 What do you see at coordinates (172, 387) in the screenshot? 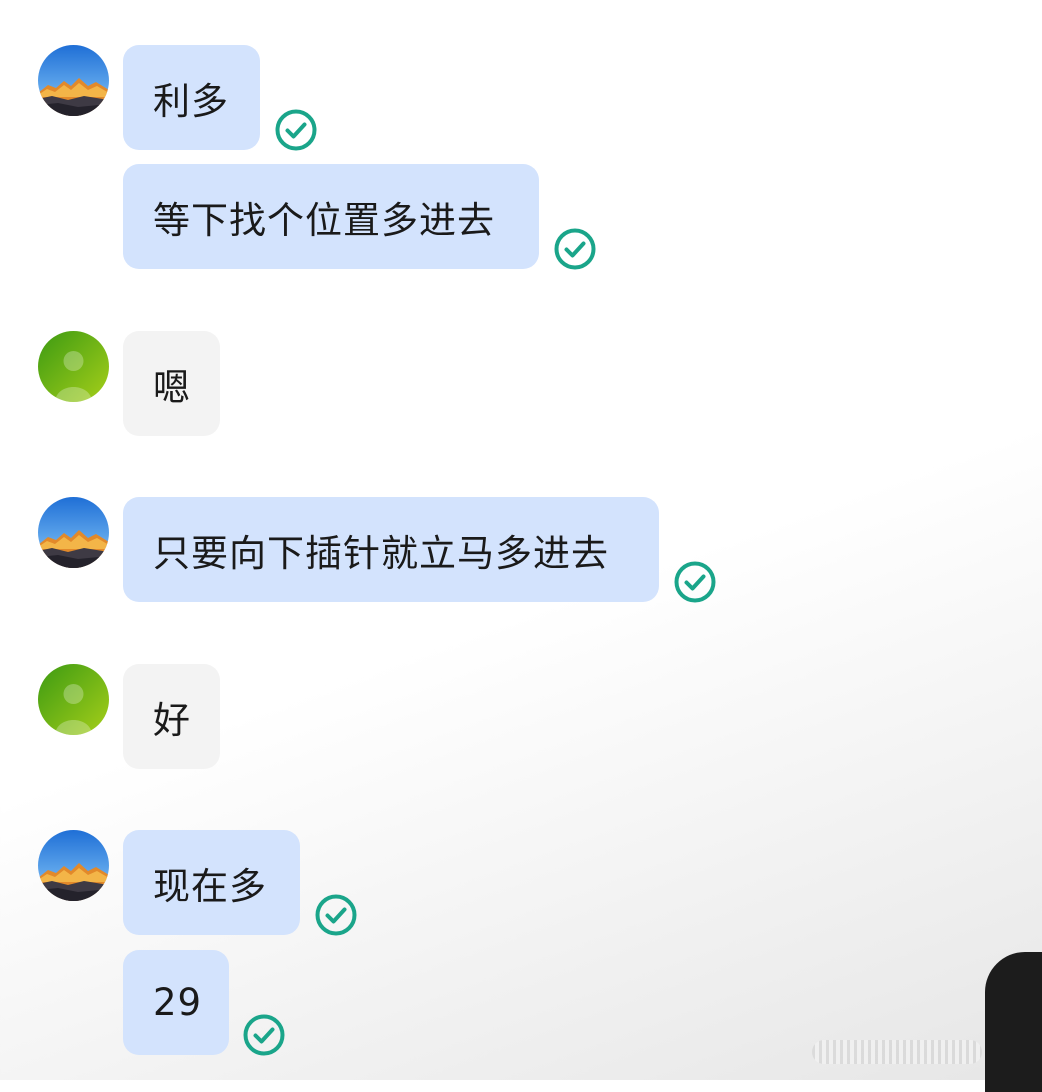
I see `message-text: 嗯` at bounding box center [172, 387].